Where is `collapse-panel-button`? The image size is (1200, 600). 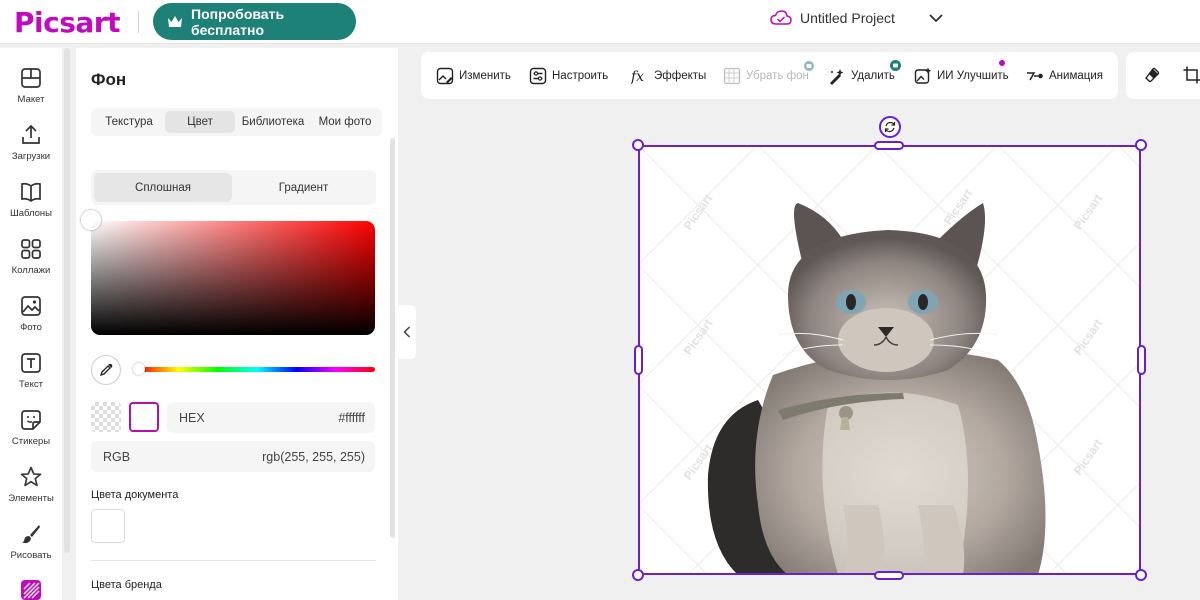
collapse-panel-button is located at coordinates (407, 332).